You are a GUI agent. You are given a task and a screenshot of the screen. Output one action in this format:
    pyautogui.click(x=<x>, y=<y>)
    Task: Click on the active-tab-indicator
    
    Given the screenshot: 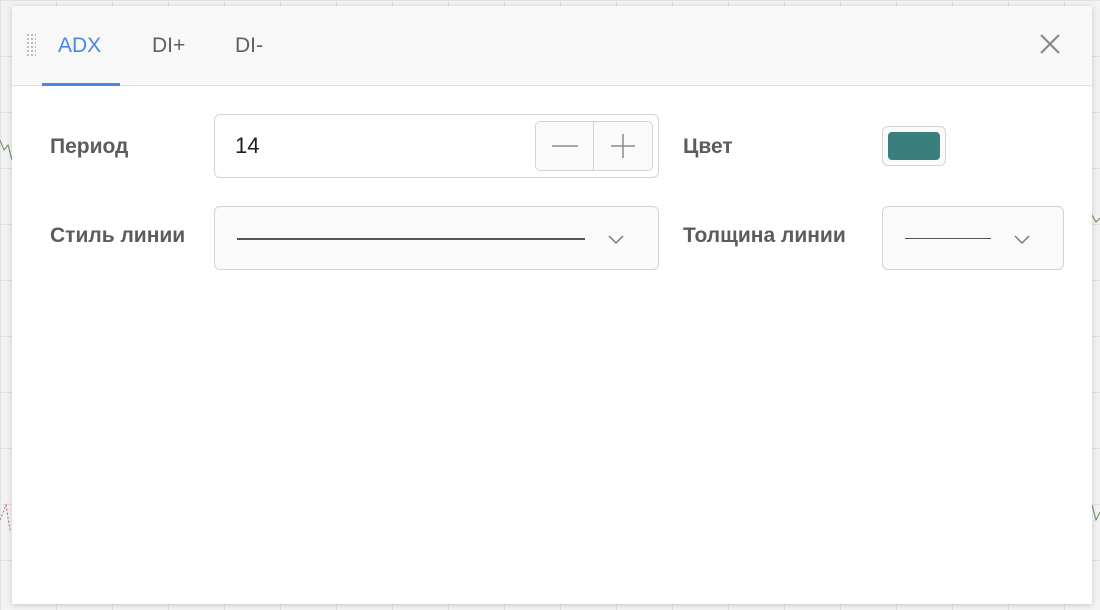 What is the action you would take?
    pyautogui.click(x=81, y=84)
    